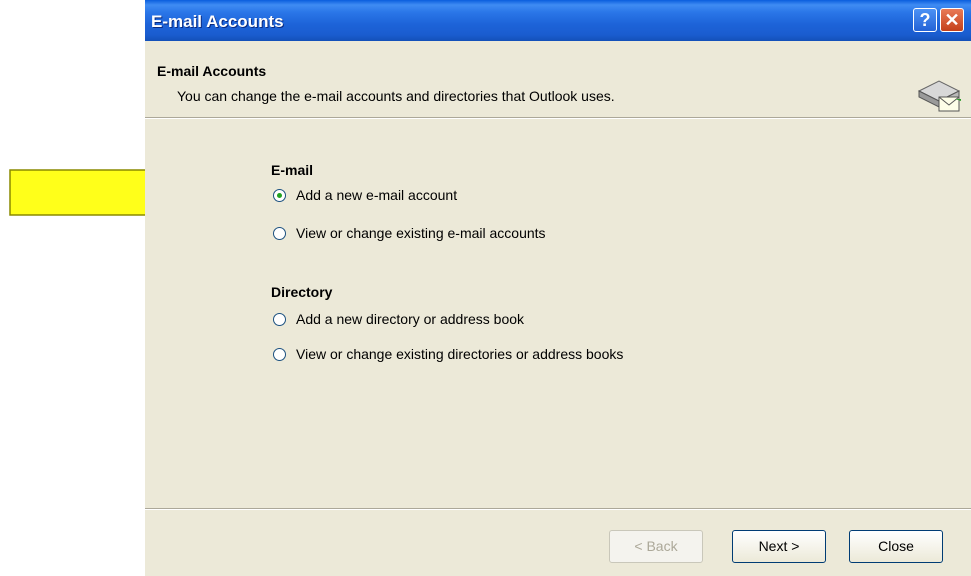 The image size is (971, 576). I want to click on add-email-account-radio, so click(279, 195).